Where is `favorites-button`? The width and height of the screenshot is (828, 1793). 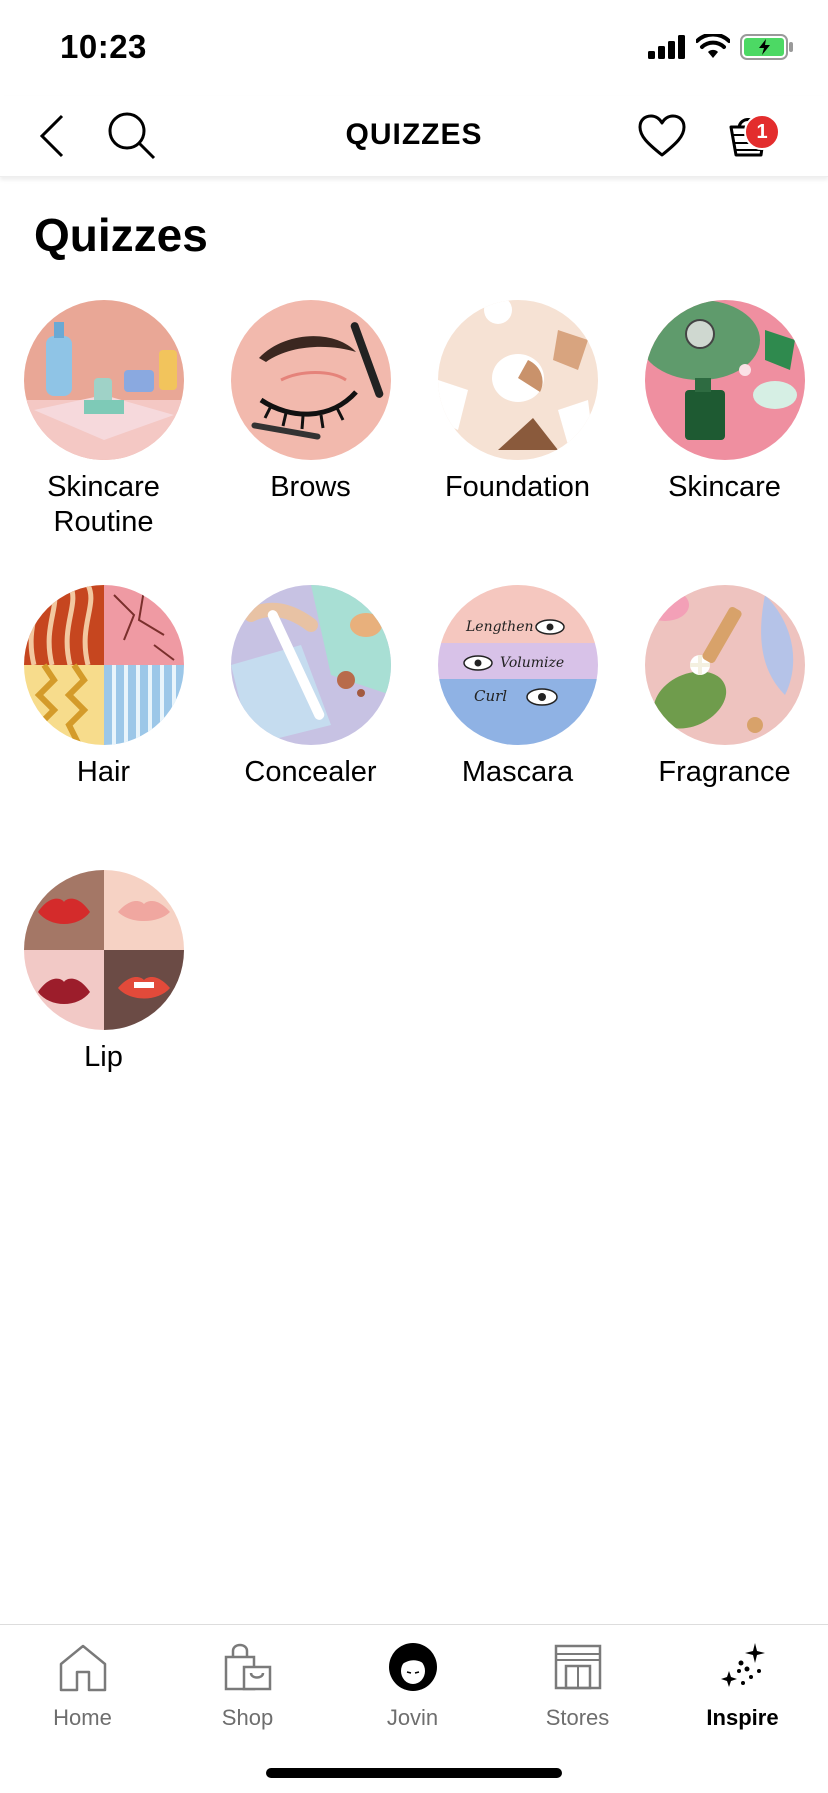 favorites-button is located at coordinates (662, 136).